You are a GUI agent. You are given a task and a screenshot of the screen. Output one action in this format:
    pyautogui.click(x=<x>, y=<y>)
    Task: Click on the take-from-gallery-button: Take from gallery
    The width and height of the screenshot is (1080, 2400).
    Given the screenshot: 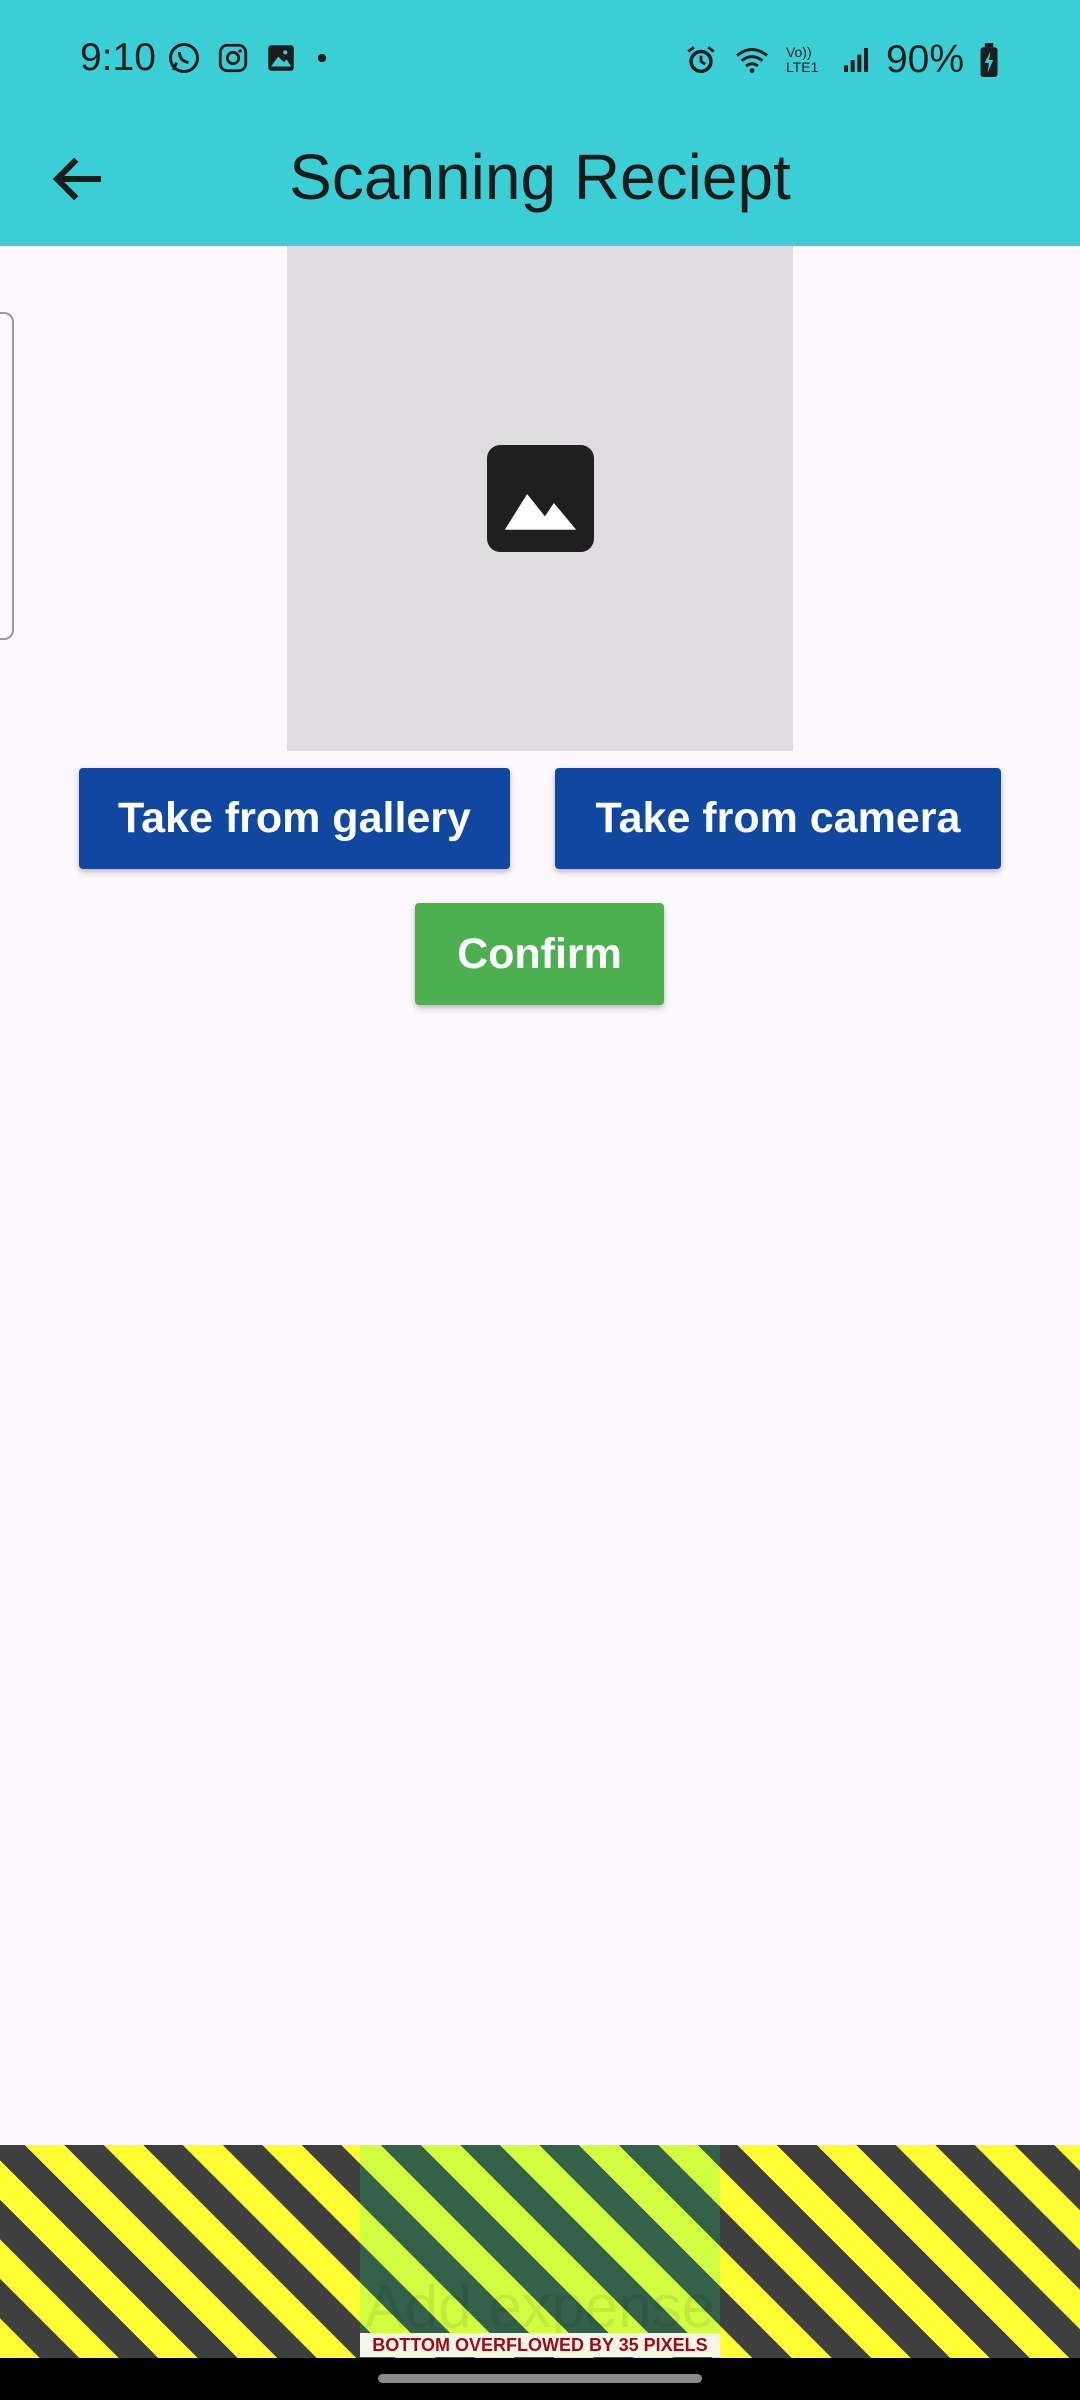 What is the action you would take?
    pyautogui.click(x=294, y=818)
    